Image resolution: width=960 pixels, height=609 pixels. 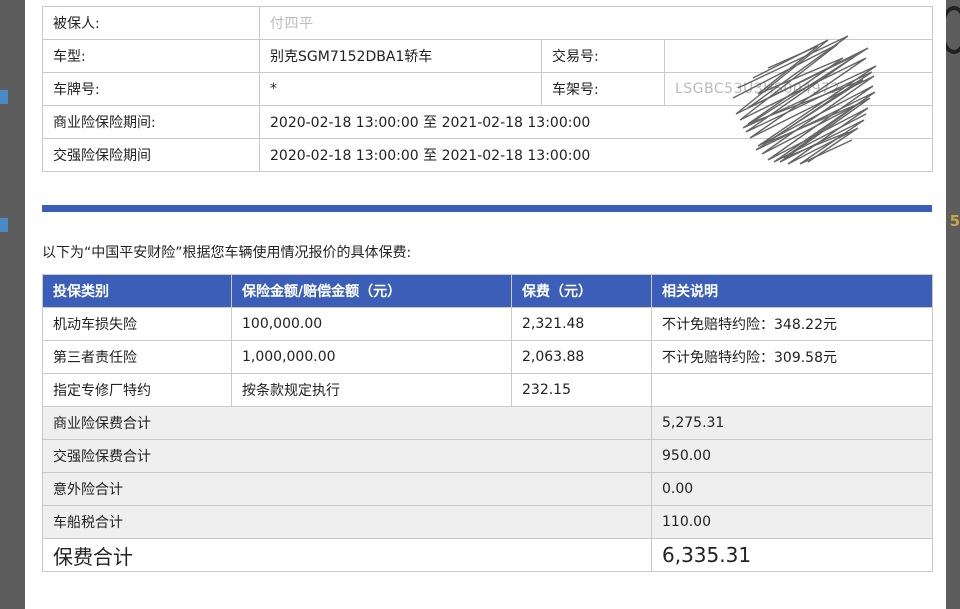 What do you see at coordinates (950, 304) in the screenshot?
I see `background-right-panel: 5` at bounding box center [950, 304].